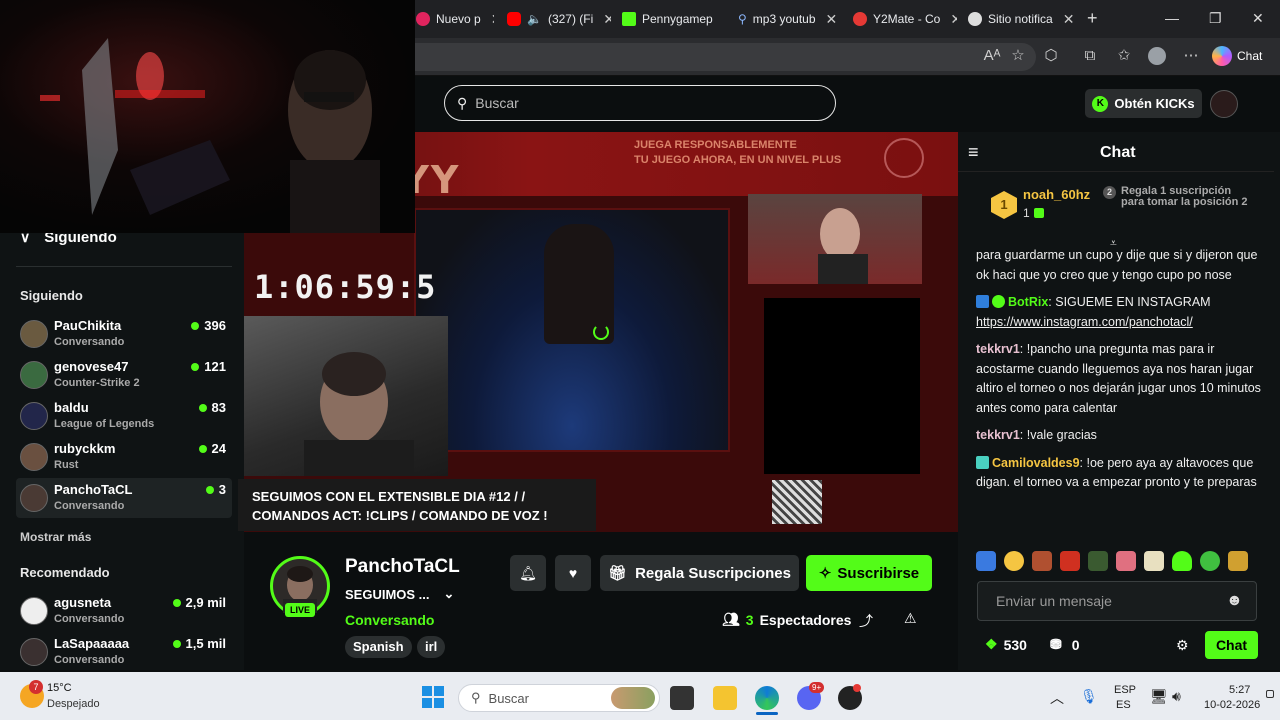  I want to click on sidebar-channel: genovese47 Counter-Strike 2 121, so click(124, 375).